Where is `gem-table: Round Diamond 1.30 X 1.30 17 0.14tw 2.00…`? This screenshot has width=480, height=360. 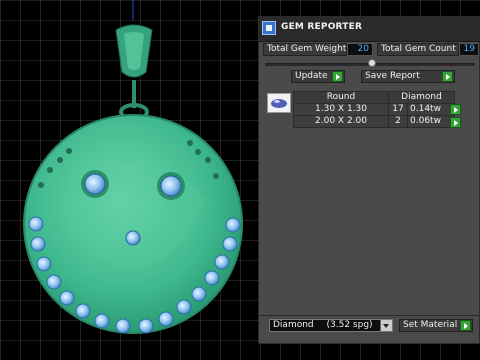
gem-table: Round Diamond 1.30 X 1.30 17 0.14tw 2.00… is located at coordinates (374, 109).